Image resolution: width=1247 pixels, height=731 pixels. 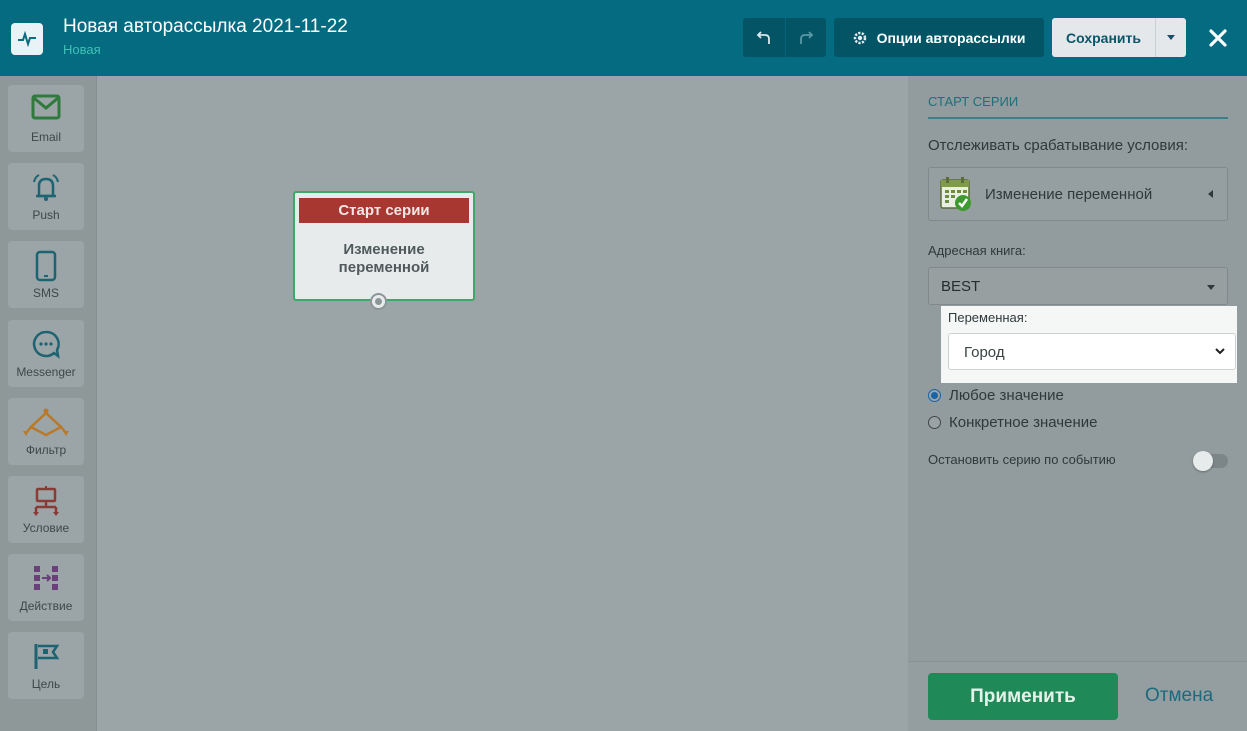 I want to click on tool-filter: Фильтр, so click(x=46, y=431).